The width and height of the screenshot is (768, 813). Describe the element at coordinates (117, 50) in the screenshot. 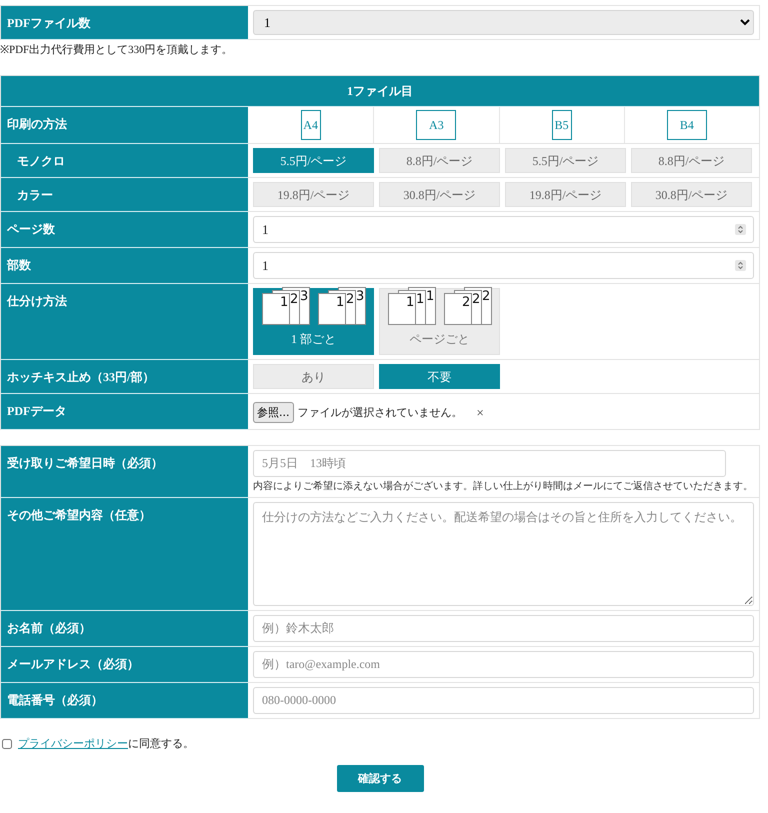

I see `note-text: ※PDF出力代行費用として330円を頂戴します。` at that location.